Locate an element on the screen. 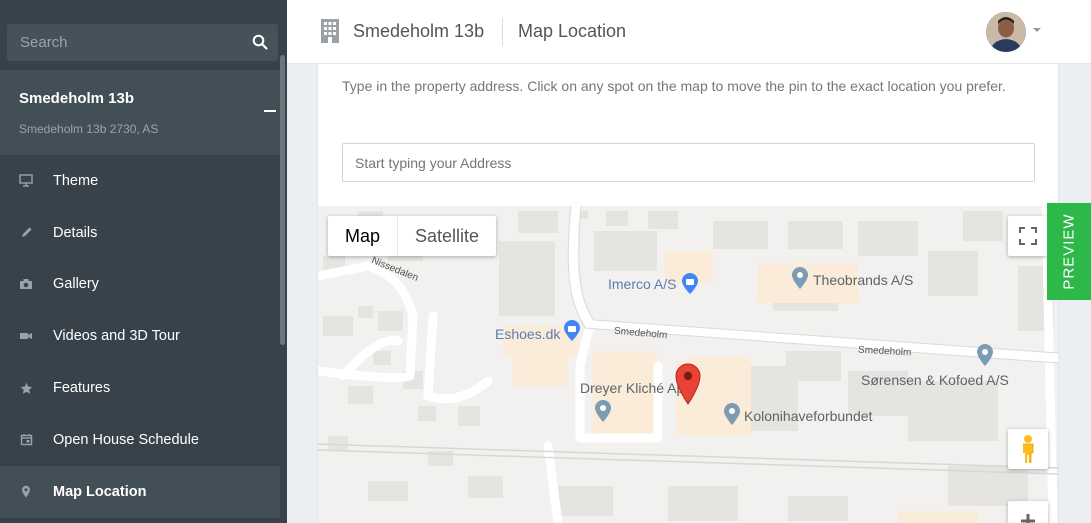 This screenshot has width=1091, height=523. building-icon is located at coordinates (330, 31).